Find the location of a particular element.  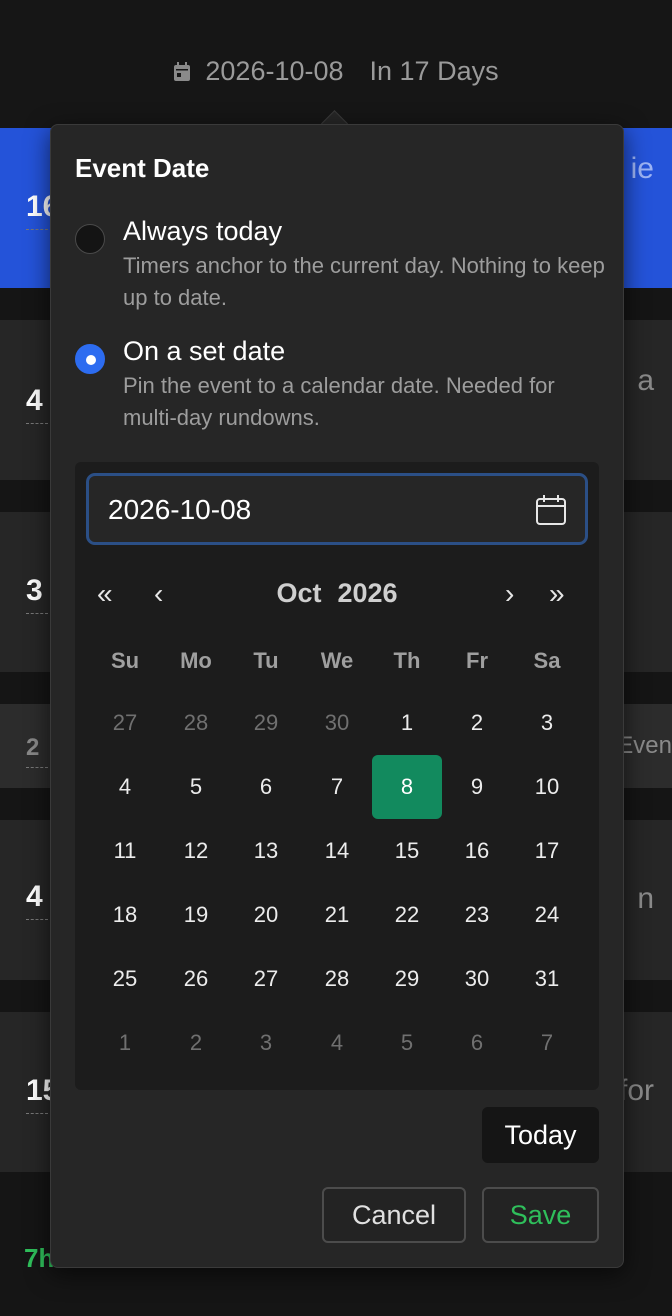

calendar-day: 7 is located at coordinates (337, 787).